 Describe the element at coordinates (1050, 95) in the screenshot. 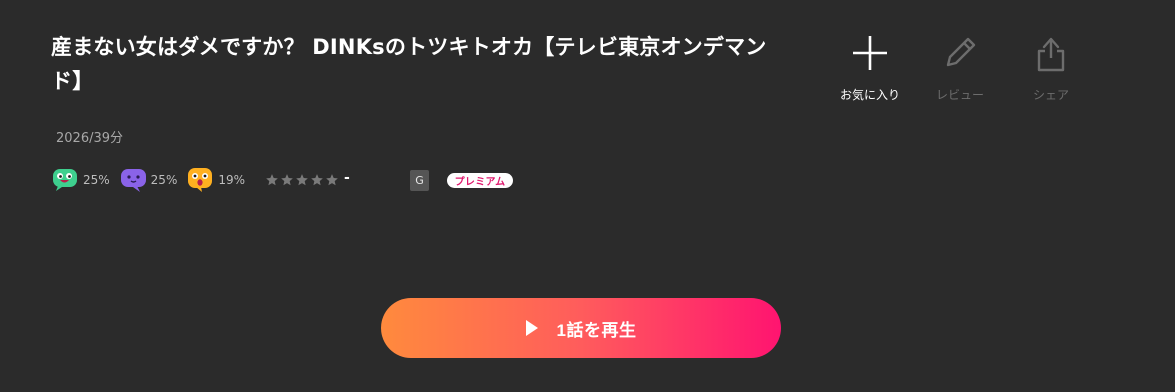

I see `share-label: シェア` at that location.